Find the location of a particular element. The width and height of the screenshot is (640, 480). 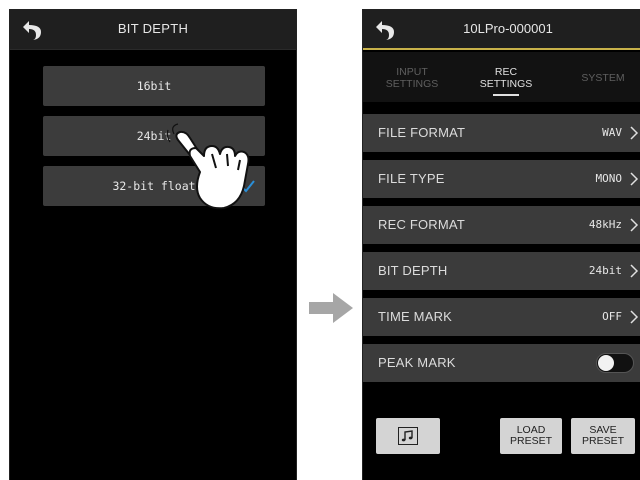

back-arrow-icon is located at coordinates (386, 30).